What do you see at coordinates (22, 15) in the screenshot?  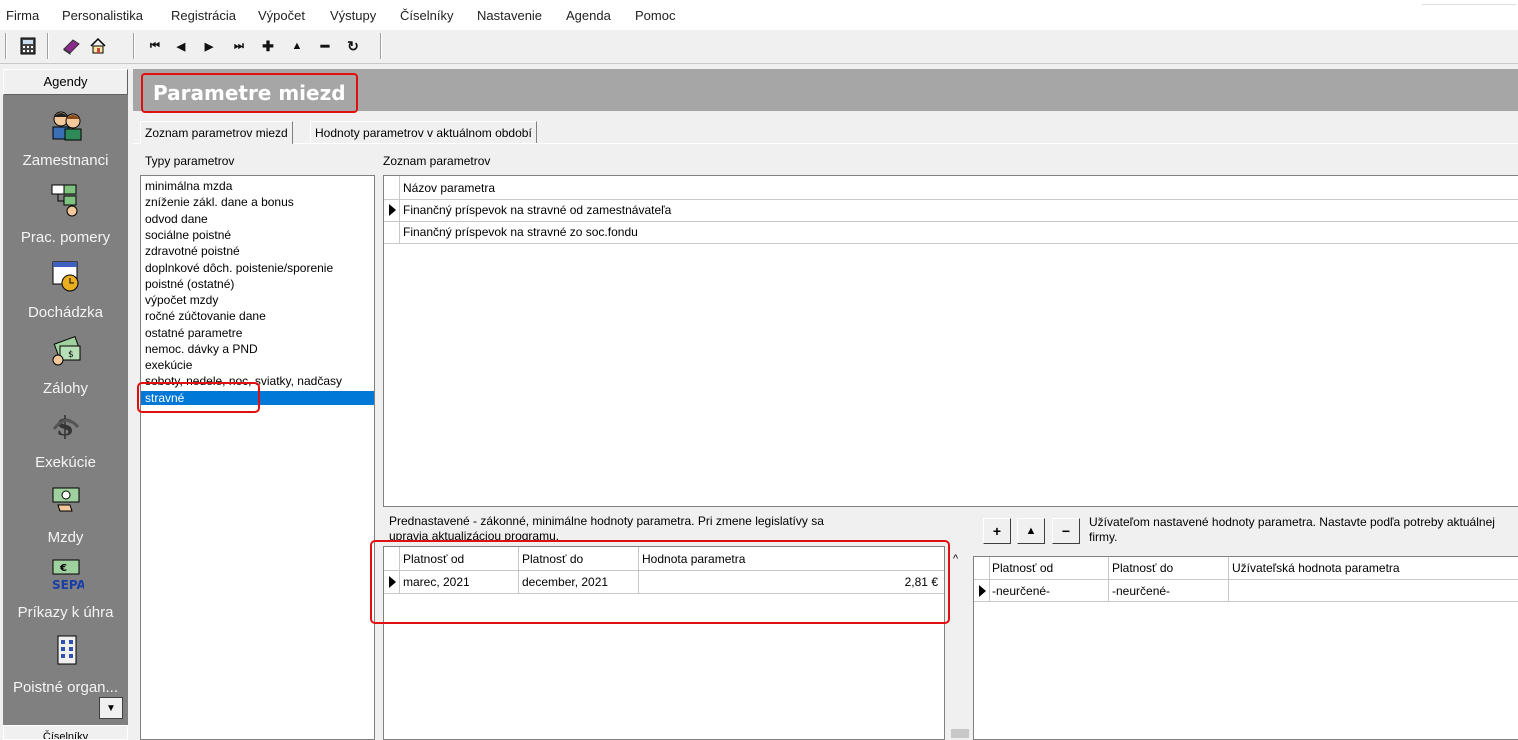 I see `menu-firma: Firma` at bounding box center [22, 15].